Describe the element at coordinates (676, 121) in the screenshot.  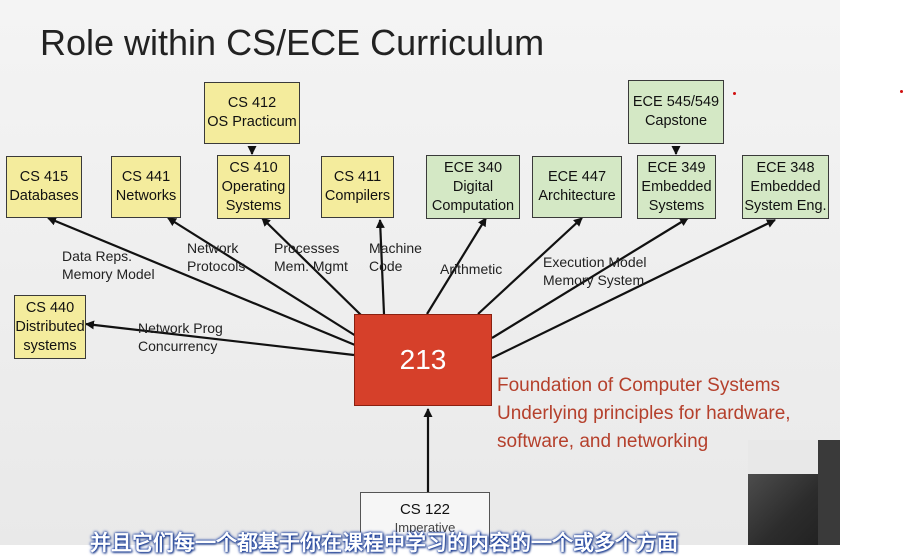
I see `course-name: Capstone` at that location.